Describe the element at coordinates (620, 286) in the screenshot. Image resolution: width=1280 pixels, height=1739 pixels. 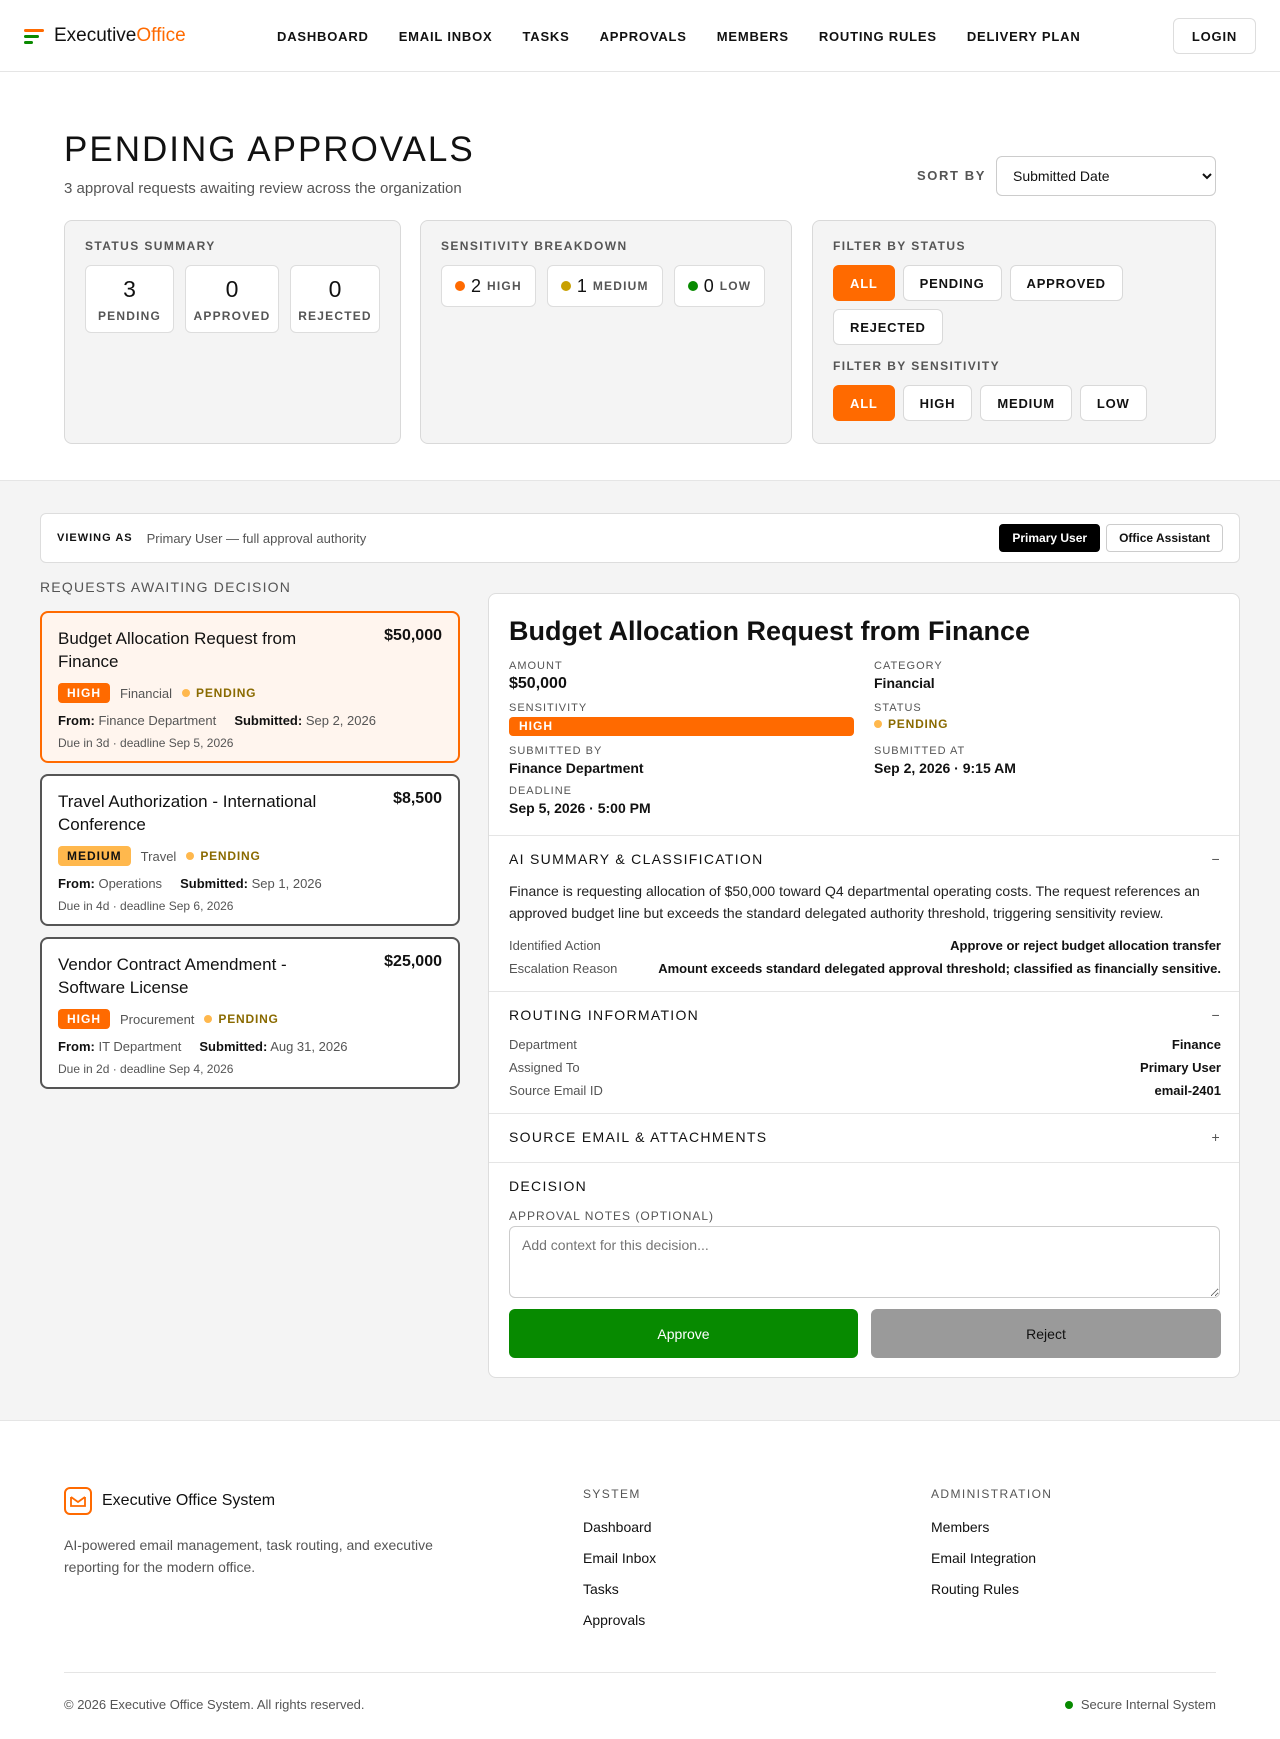
I see `sensitivity-medium-label: MEDIUM` at that location.